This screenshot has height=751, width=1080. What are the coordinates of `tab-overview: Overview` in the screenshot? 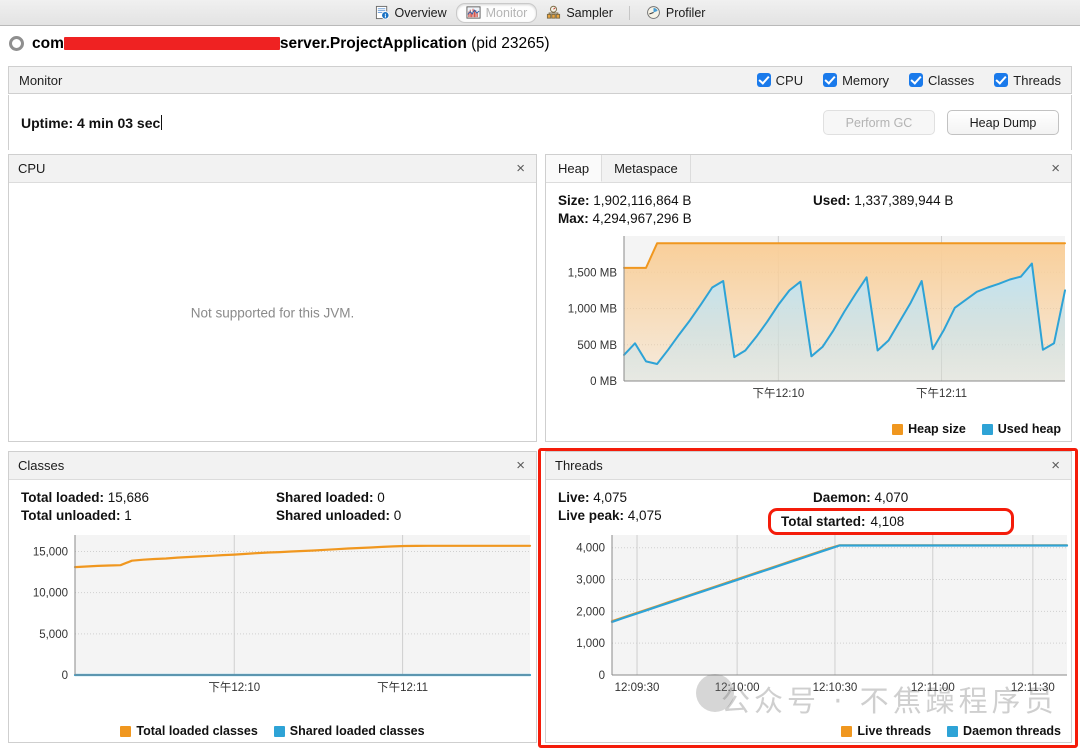 It's located at (411, 13).